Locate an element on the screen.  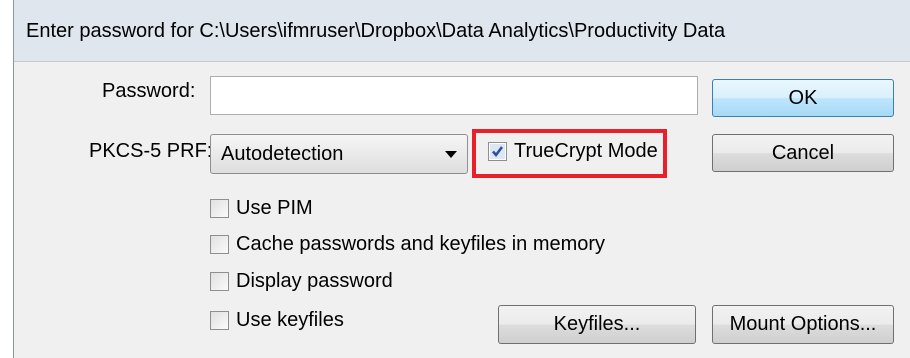
password-label: Password: is located at coordinates (149, 91).